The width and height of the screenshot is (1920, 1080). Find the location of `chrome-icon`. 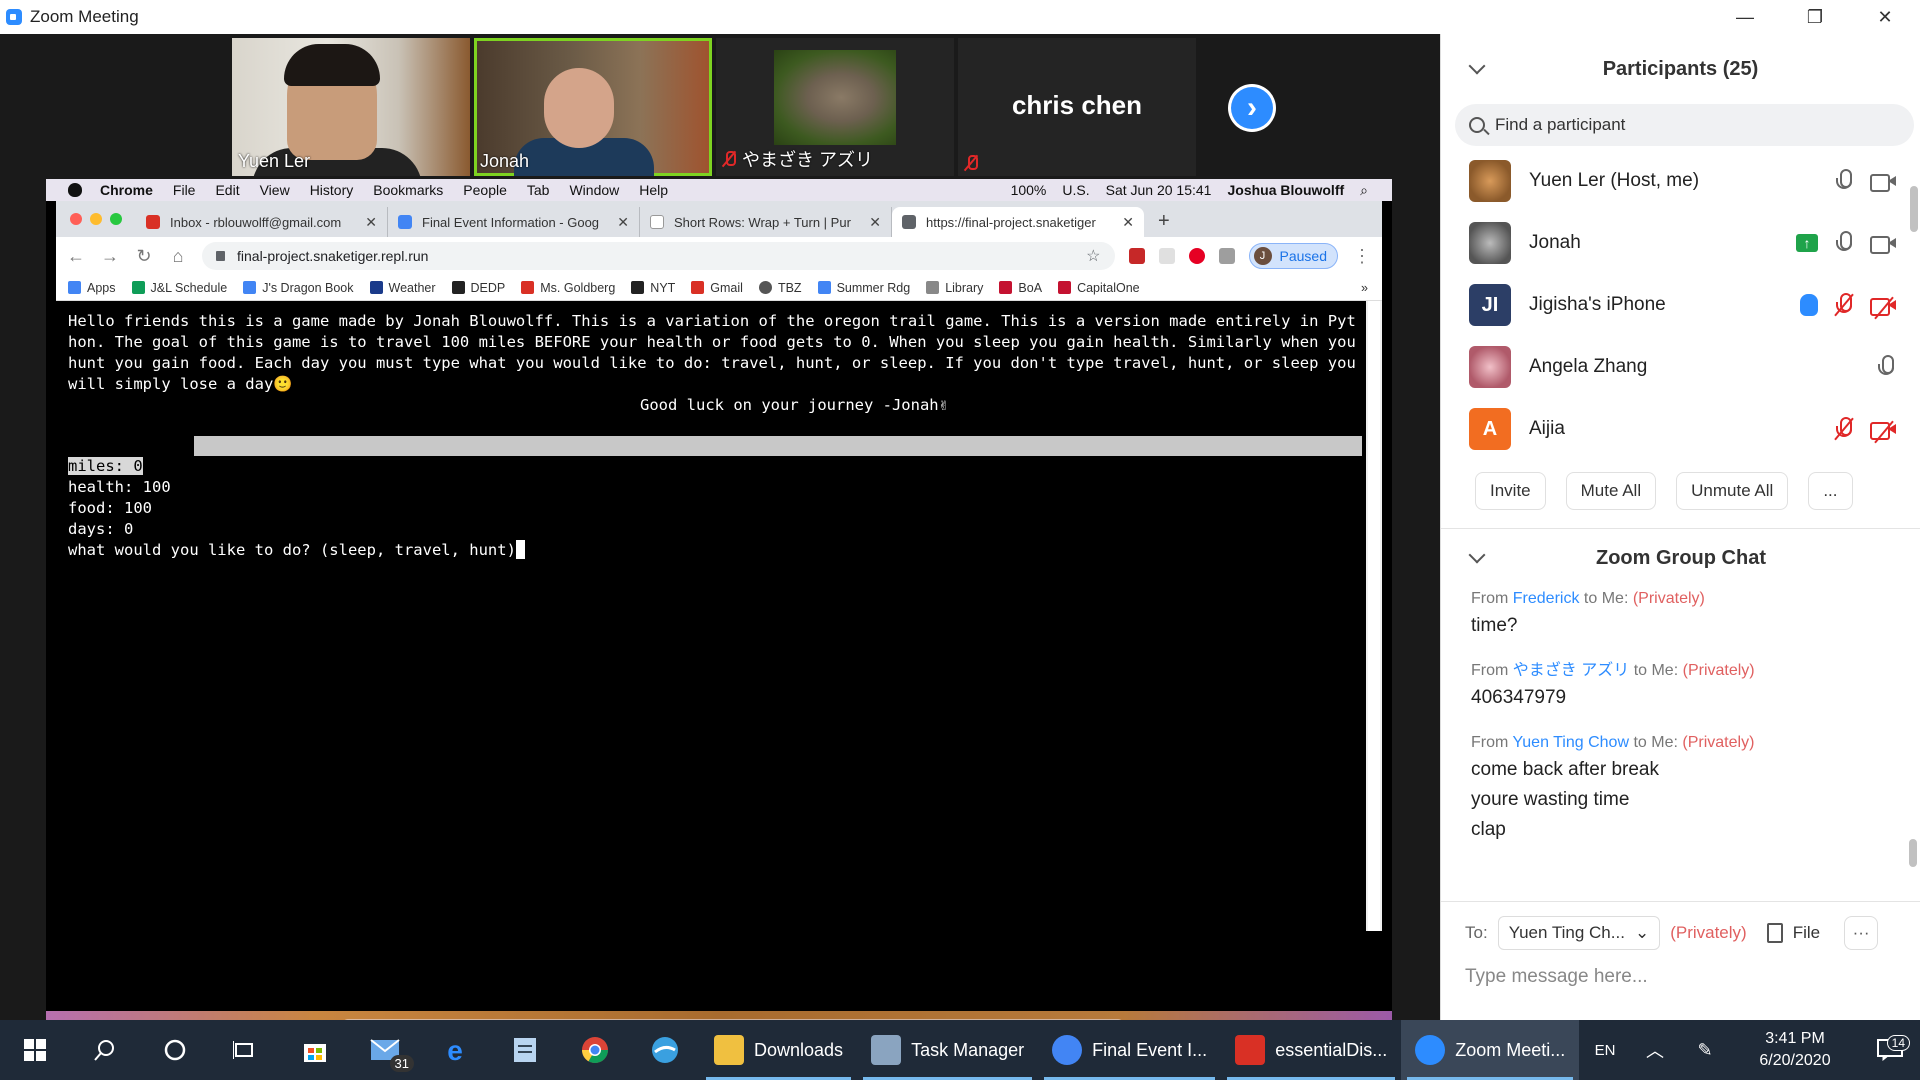

chrome-icon is located at coordinates (595, 1050).